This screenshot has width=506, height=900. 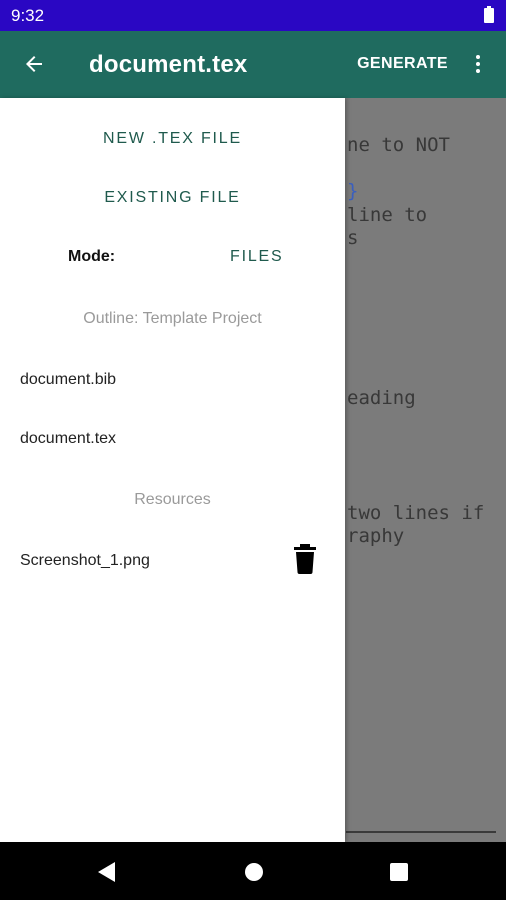 What do you see at coordinates (172, 318) in the screenshot?
I see `outline-header: Outline: Template Project` at bounding box center [172, 318].